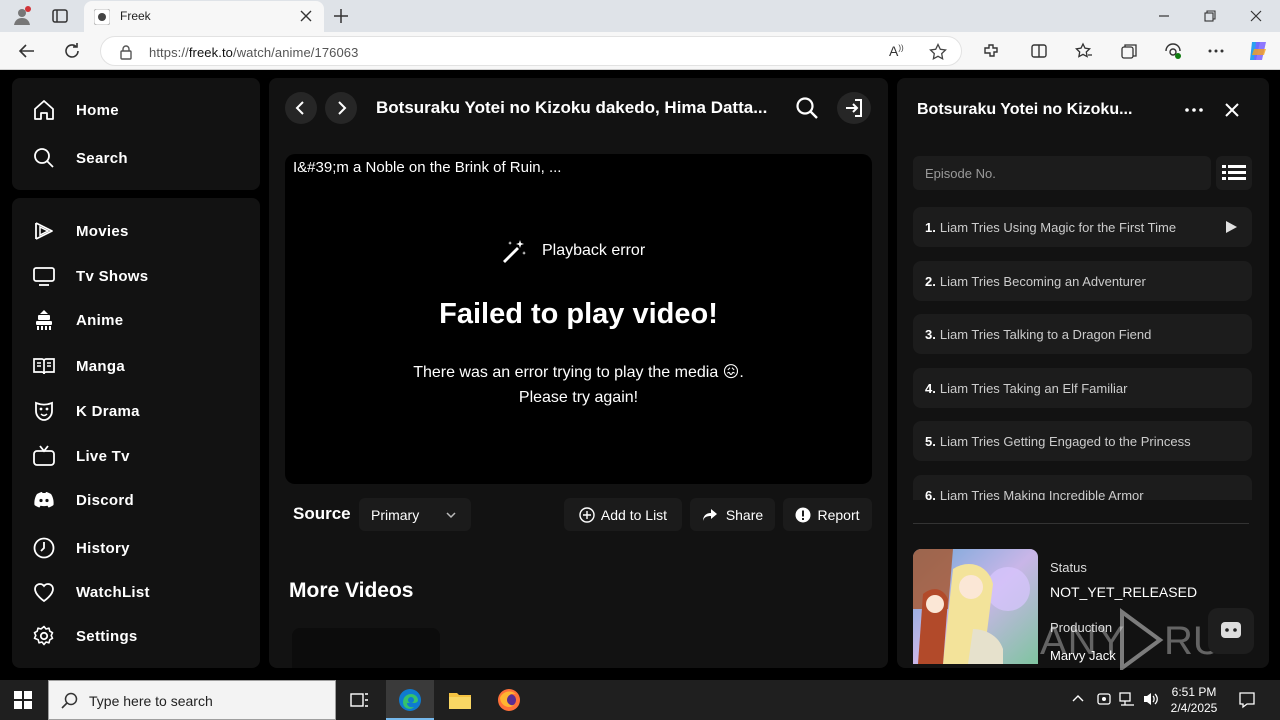  What do you see at coordinates (80, 158) in the screenshot?
I see `sidebar-item-search: Search` at bounding box center [80, 158].